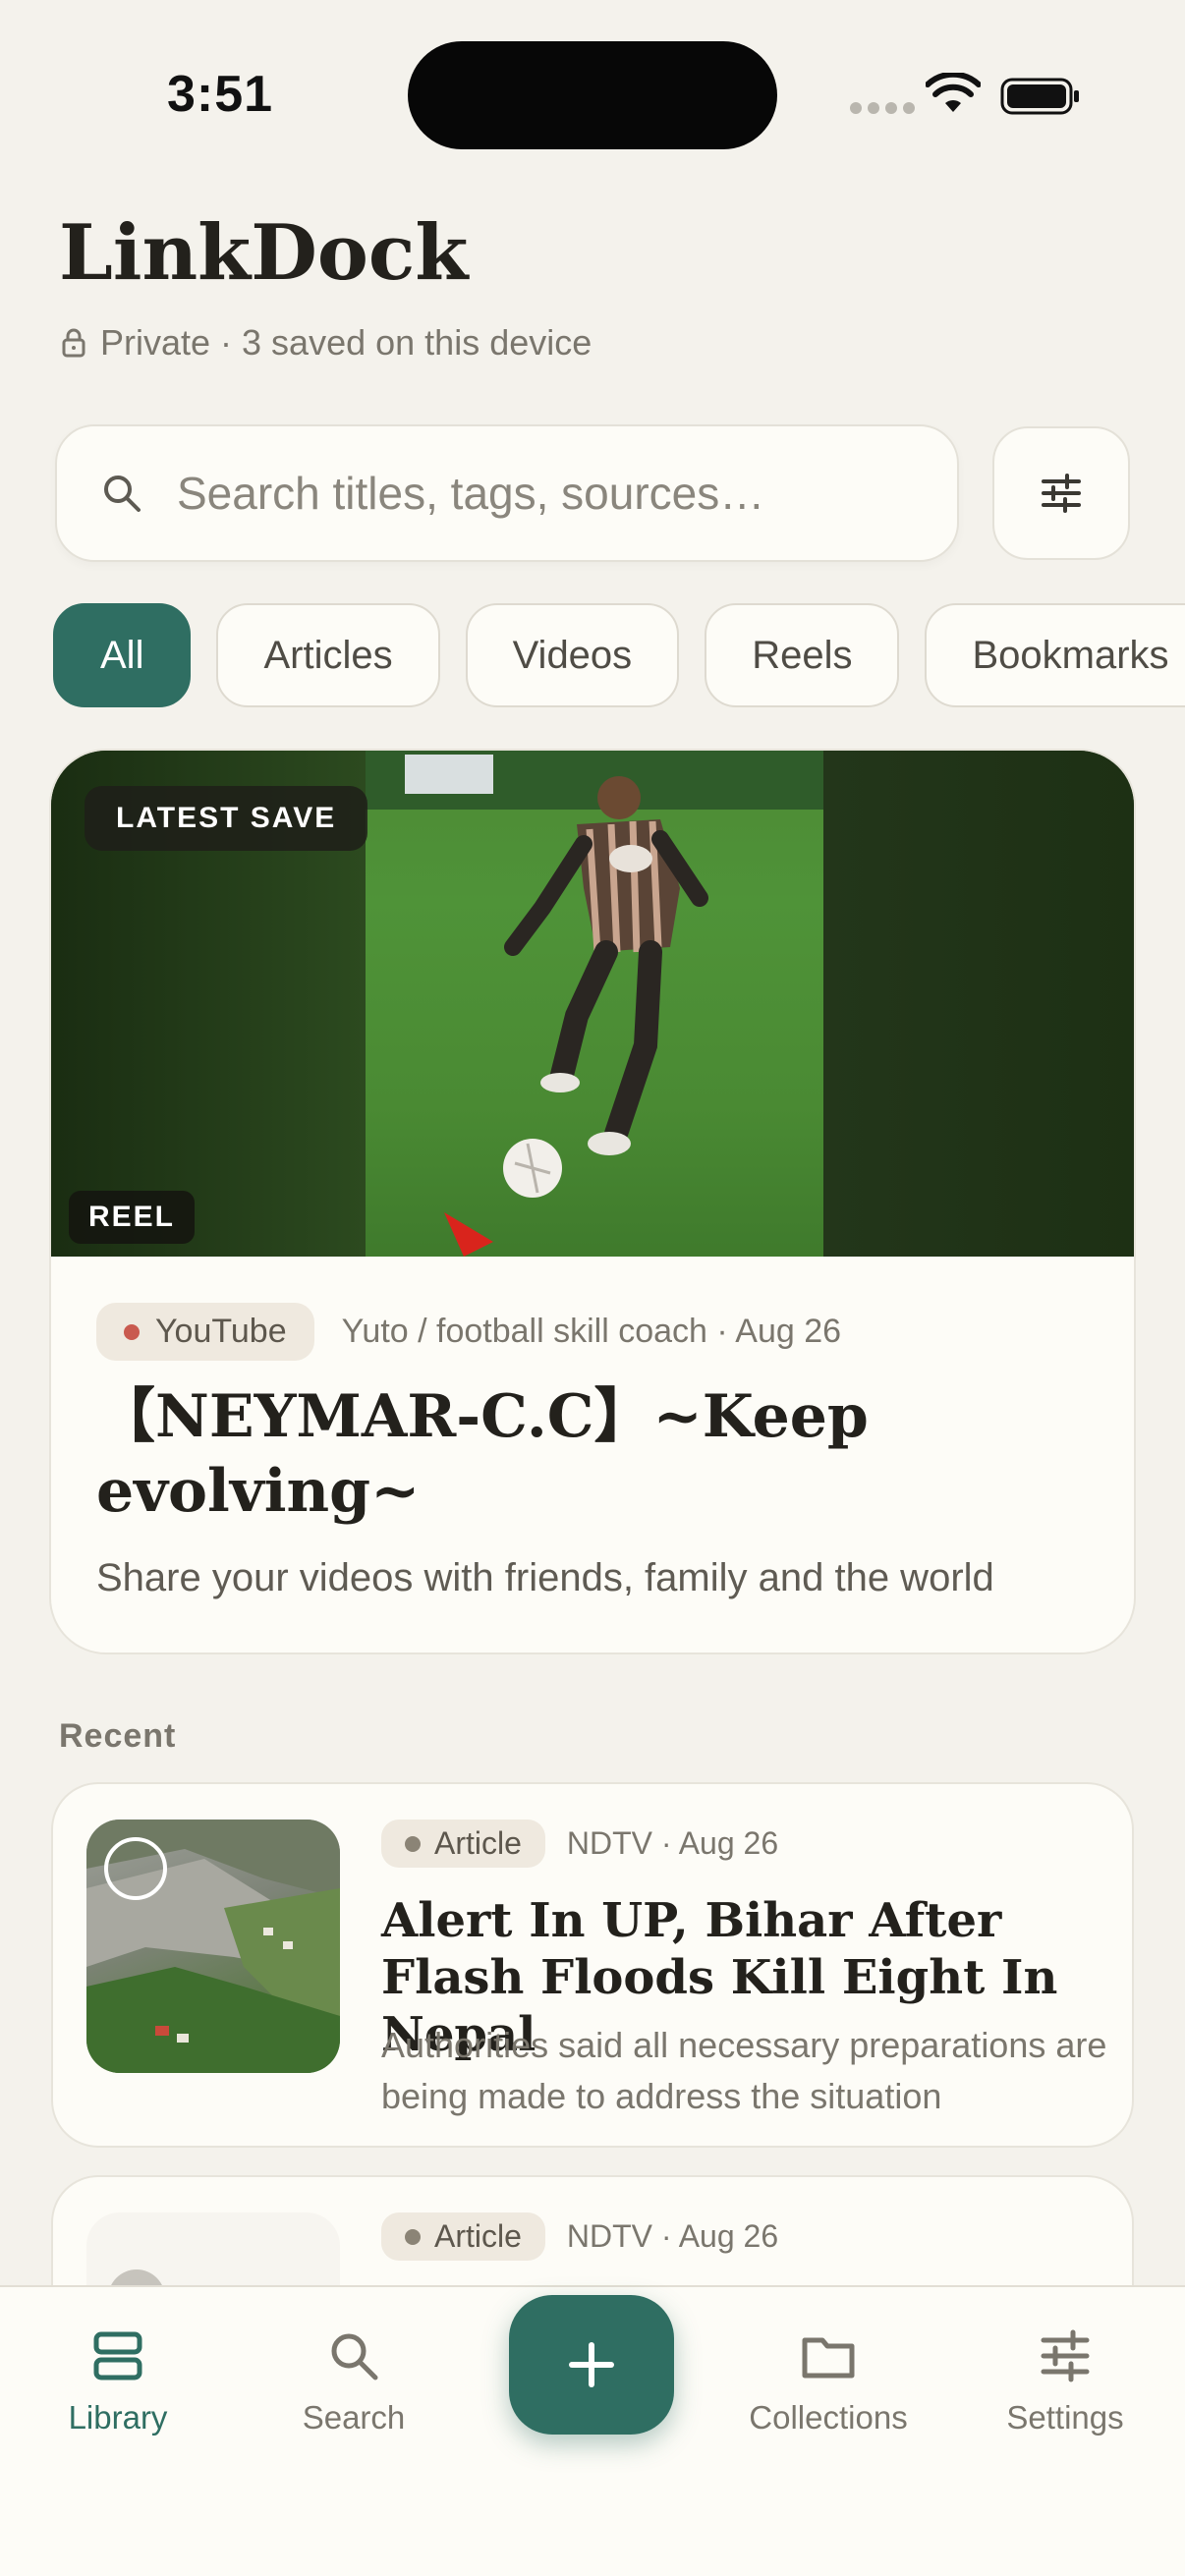 The height and width of the screenshot is (2576, 1185). I want to click on library-icon, so click(118, 2355).